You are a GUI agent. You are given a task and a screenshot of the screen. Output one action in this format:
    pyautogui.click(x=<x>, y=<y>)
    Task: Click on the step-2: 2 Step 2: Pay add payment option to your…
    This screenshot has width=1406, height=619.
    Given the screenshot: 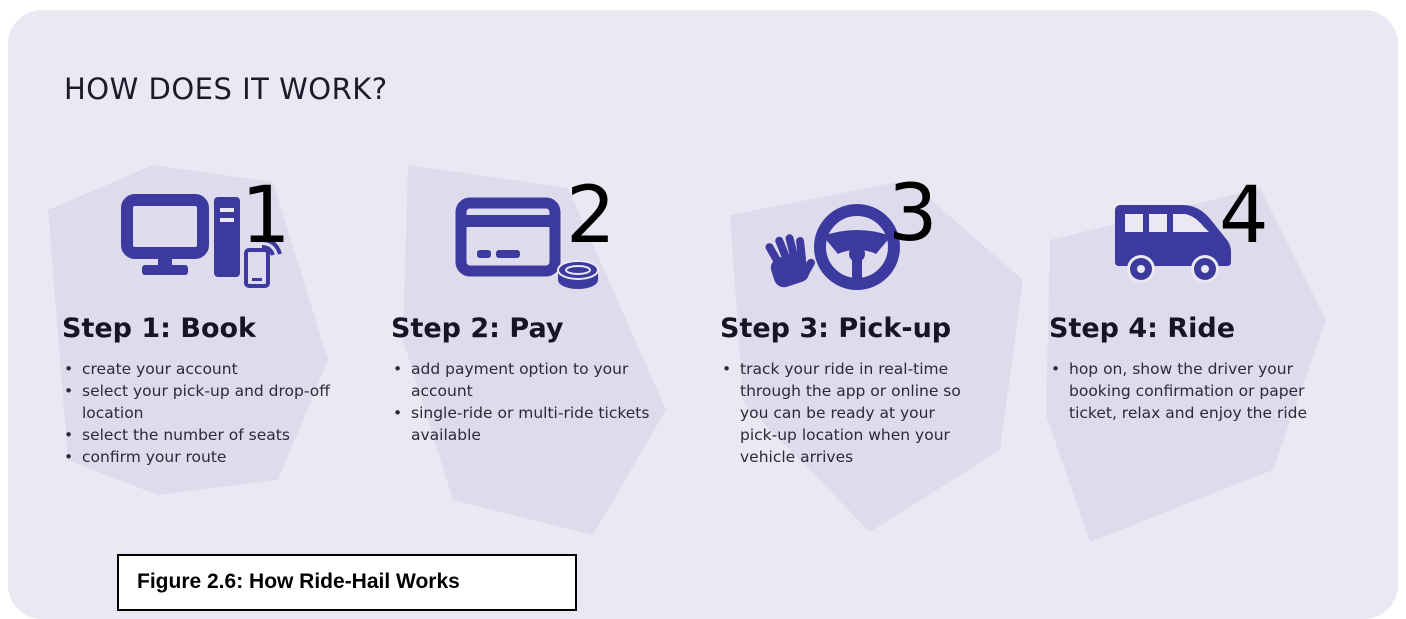 What is the action you would take?
    pyautogui.click(x=541, y=335)
    